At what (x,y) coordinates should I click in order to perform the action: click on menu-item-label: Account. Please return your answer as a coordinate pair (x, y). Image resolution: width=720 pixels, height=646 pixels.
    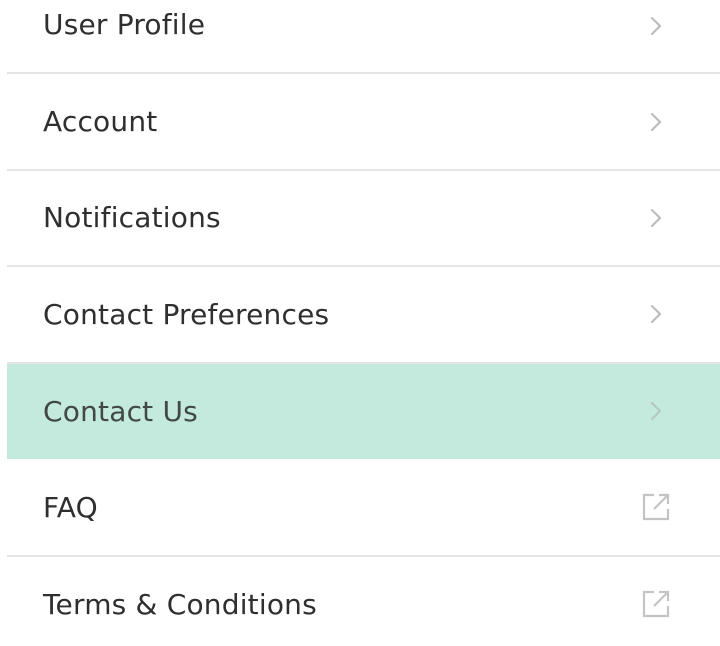
    Looking at the image, I should click on (100, 121).